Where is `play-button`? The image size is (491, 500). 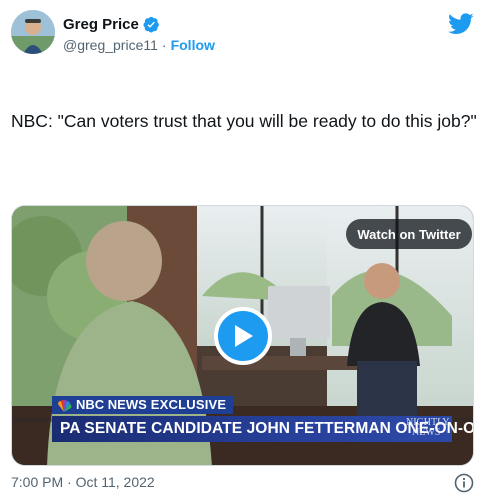 play-button is located at coordinates (243, 336).